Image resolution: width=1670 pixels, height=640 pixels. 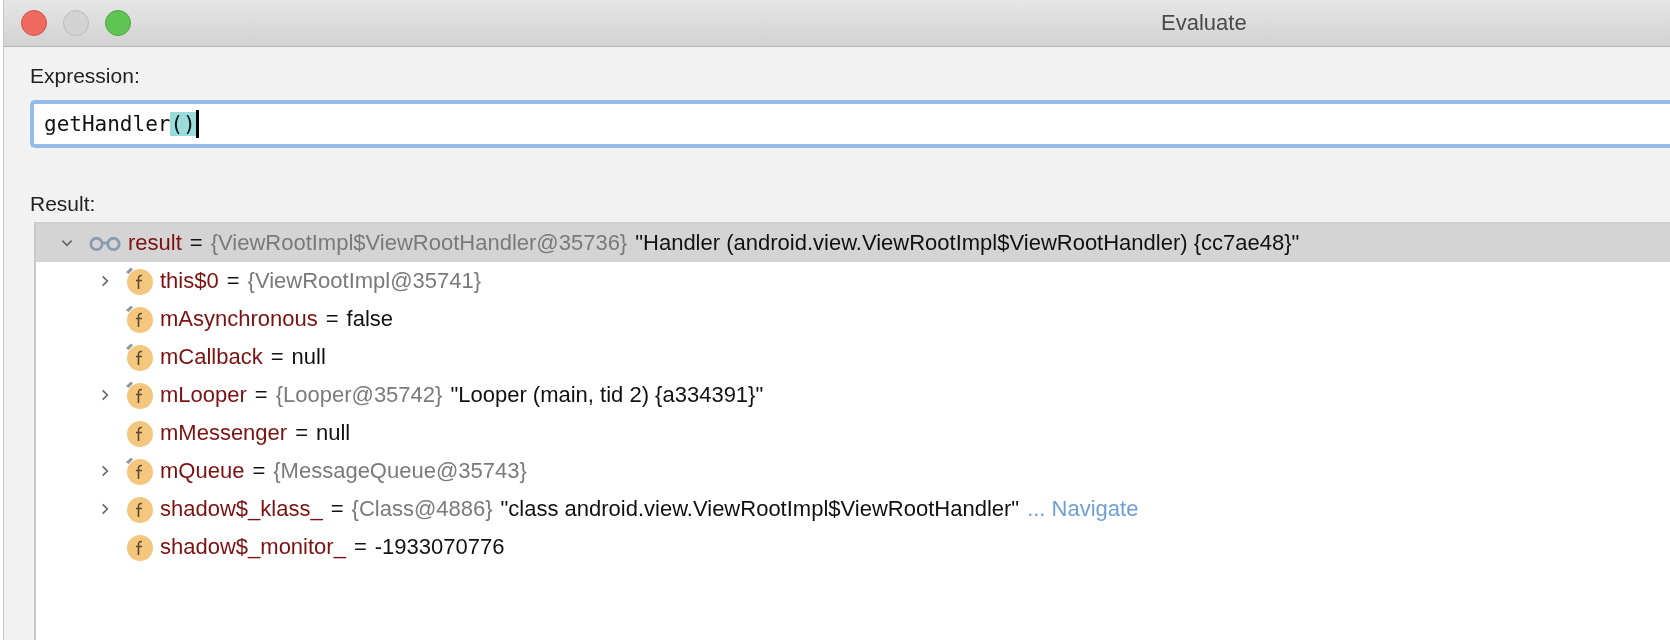 I want to click on tree-row: result = {ViewRootImpl$ViewRootHandler@35736} "Handler (android.view.ViewRootImpl$ViewRootHandler) {cc7ae48}", so click(x=853, y=243).